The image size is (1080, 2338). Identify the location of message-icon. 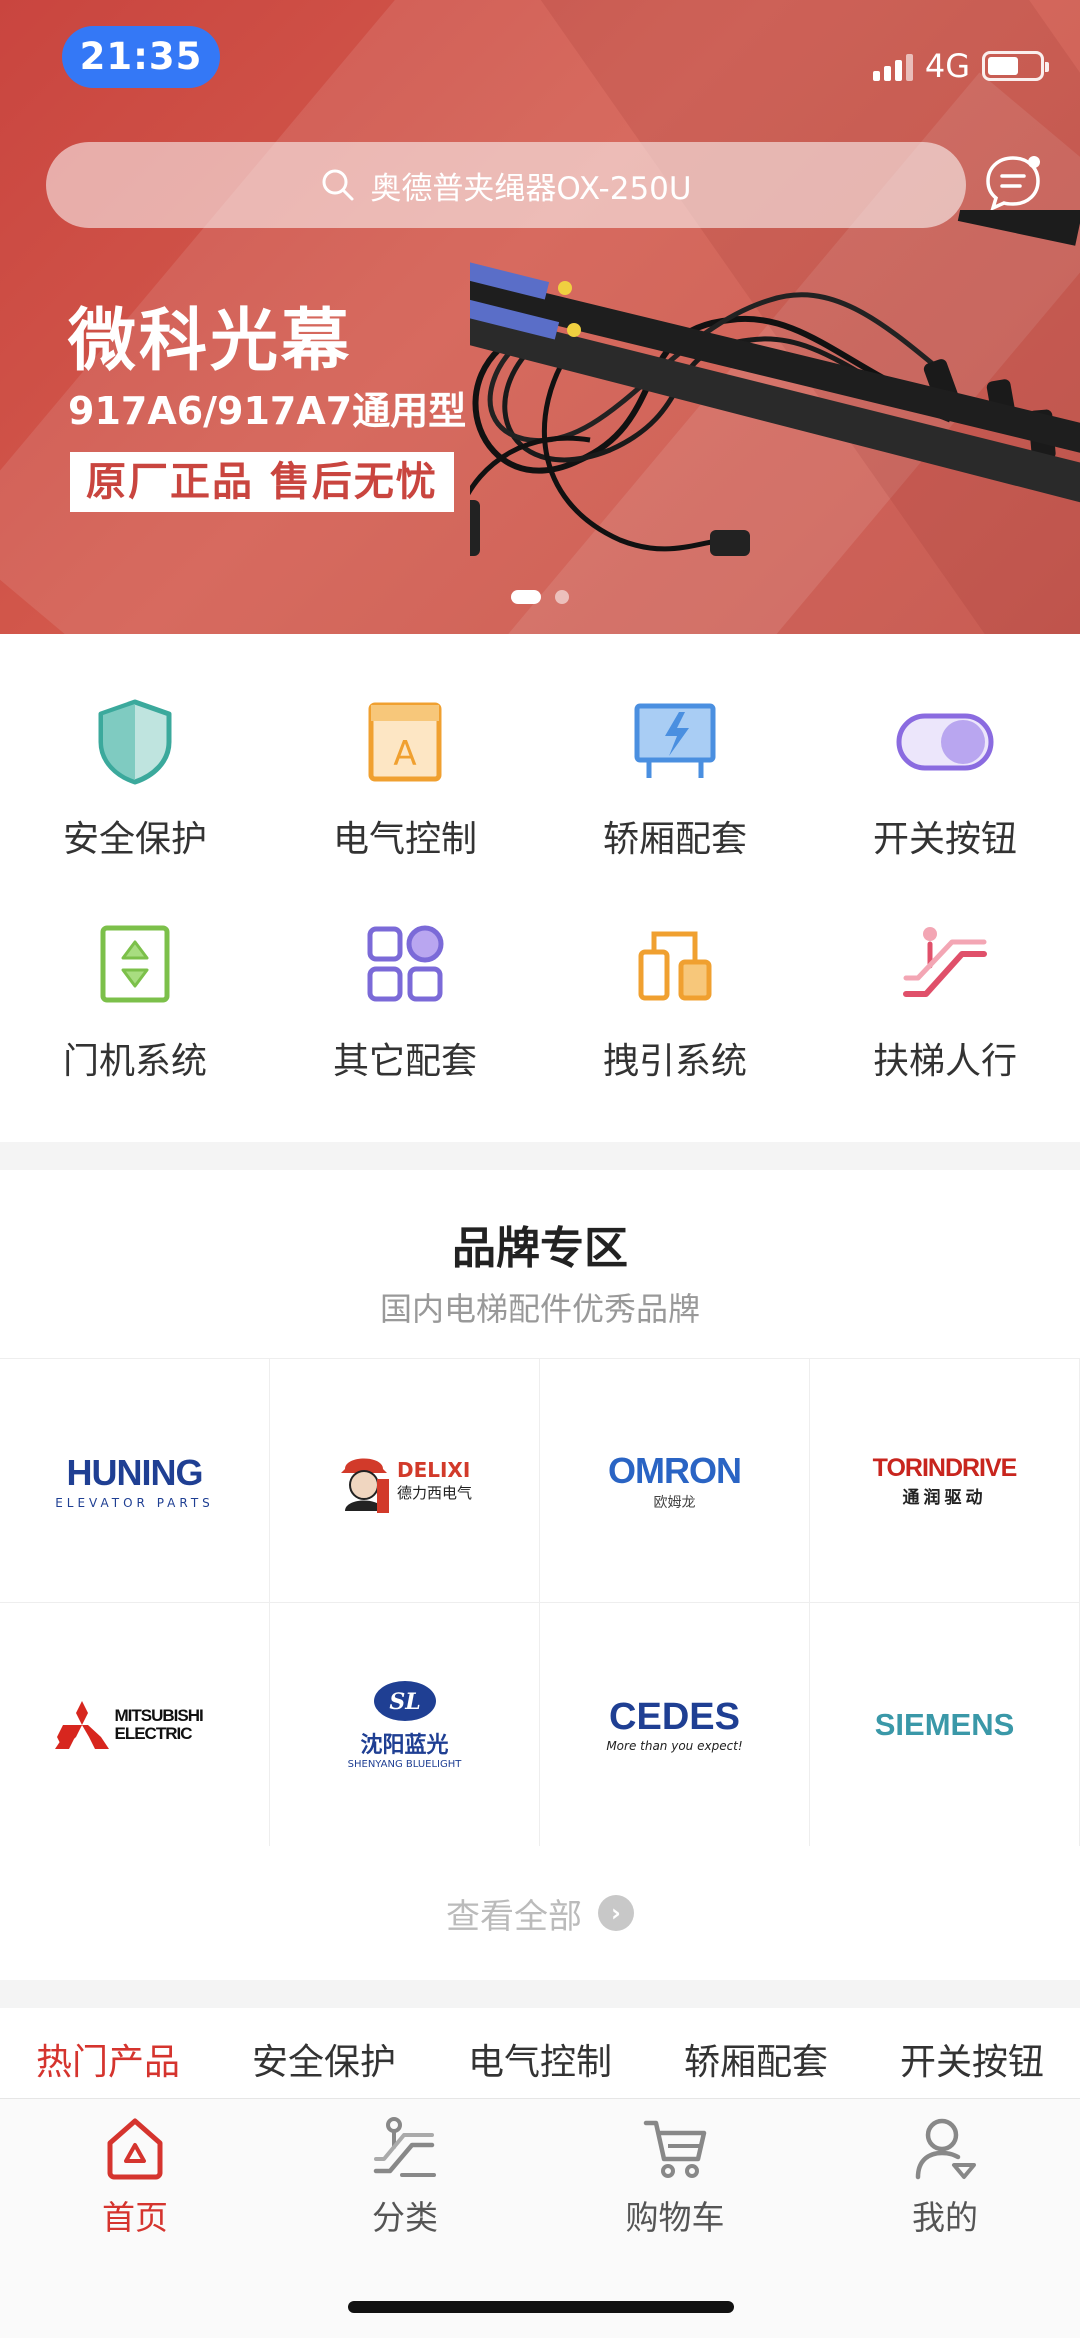
(1013, 183).